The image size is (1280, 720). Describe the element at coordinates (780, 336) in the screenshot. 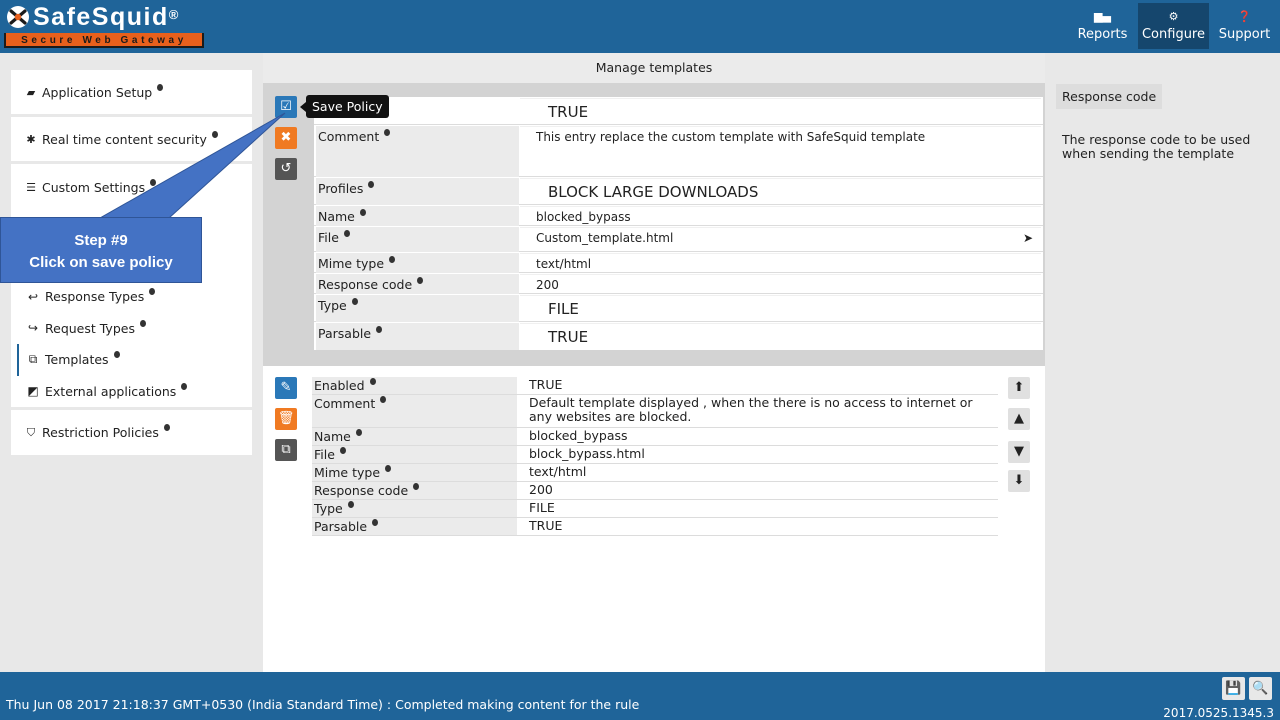

I see `parsable-value: TRUE` at that location.